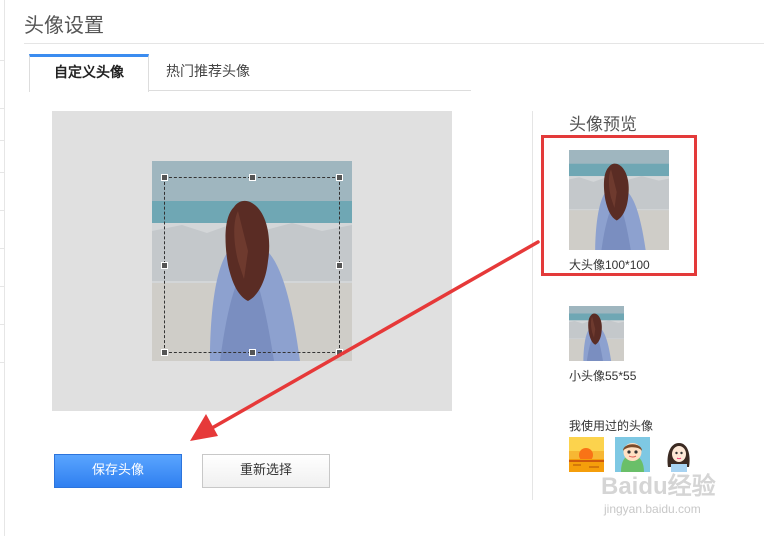  Describe the element at coordinates (164, 177) in the screenshot. I see `crop-handle-top-left` at that location.